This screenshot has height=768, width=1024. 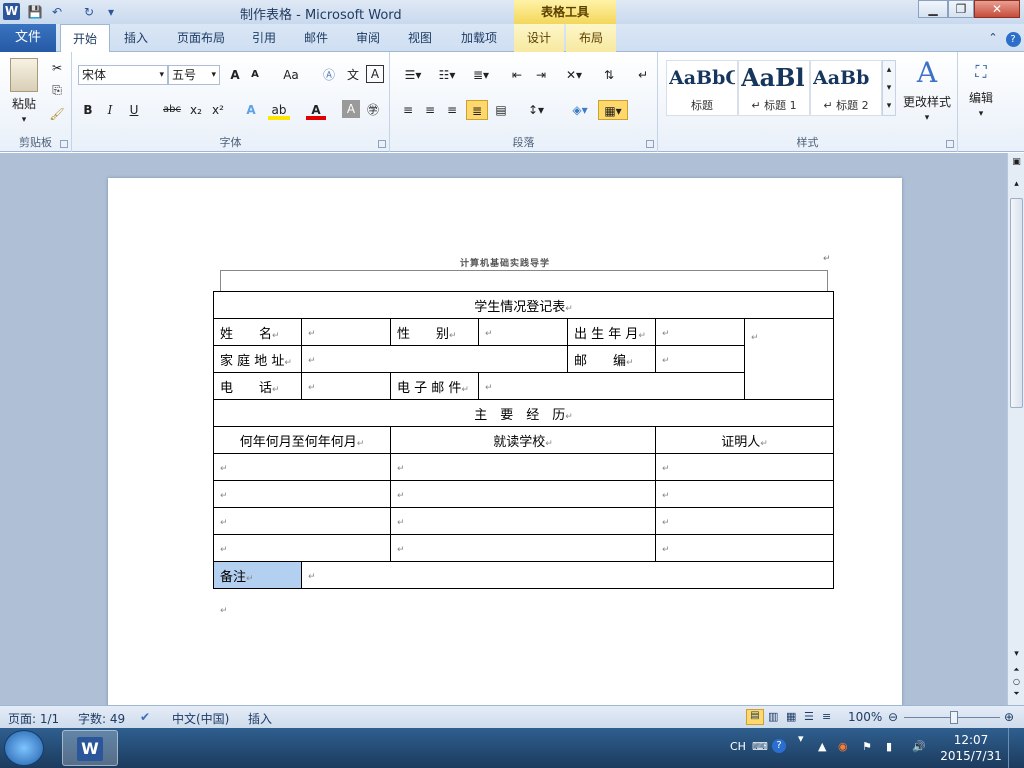 I want to click on text-effects-icon: A, so click(x=251, y=110).